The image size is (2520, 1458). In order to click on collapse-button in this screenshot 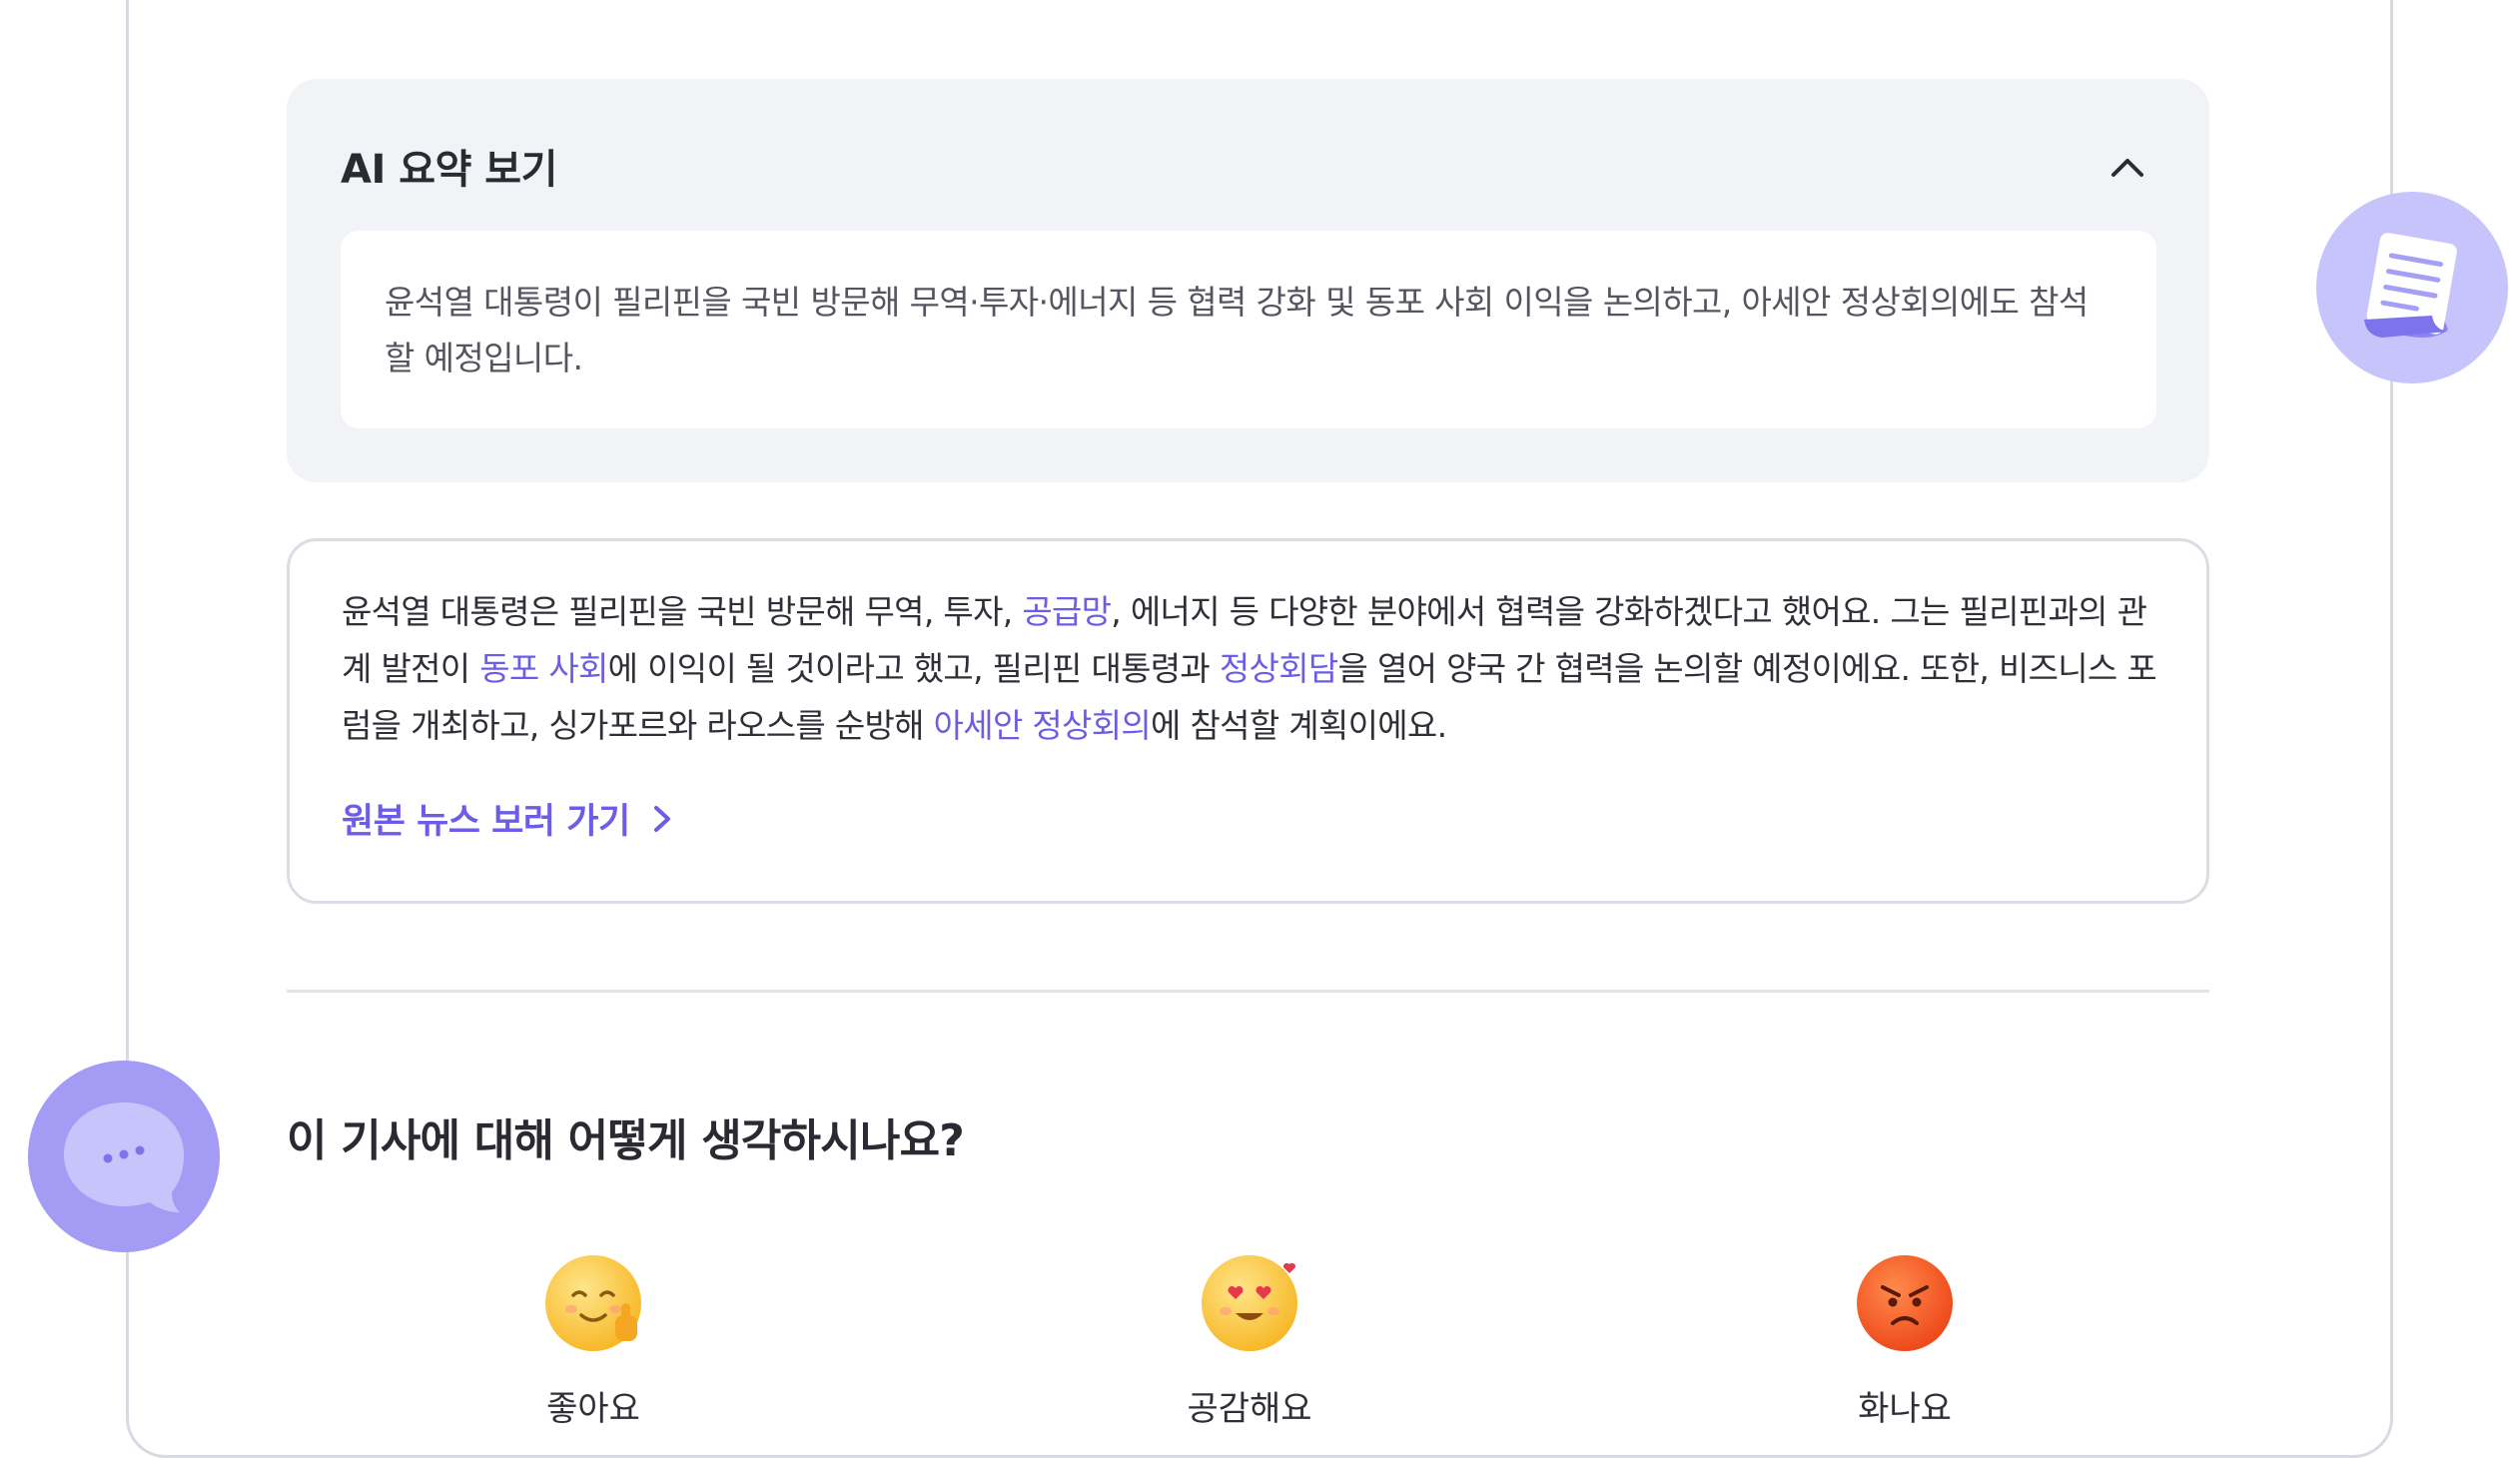, I will do `click(2127, 167)`.